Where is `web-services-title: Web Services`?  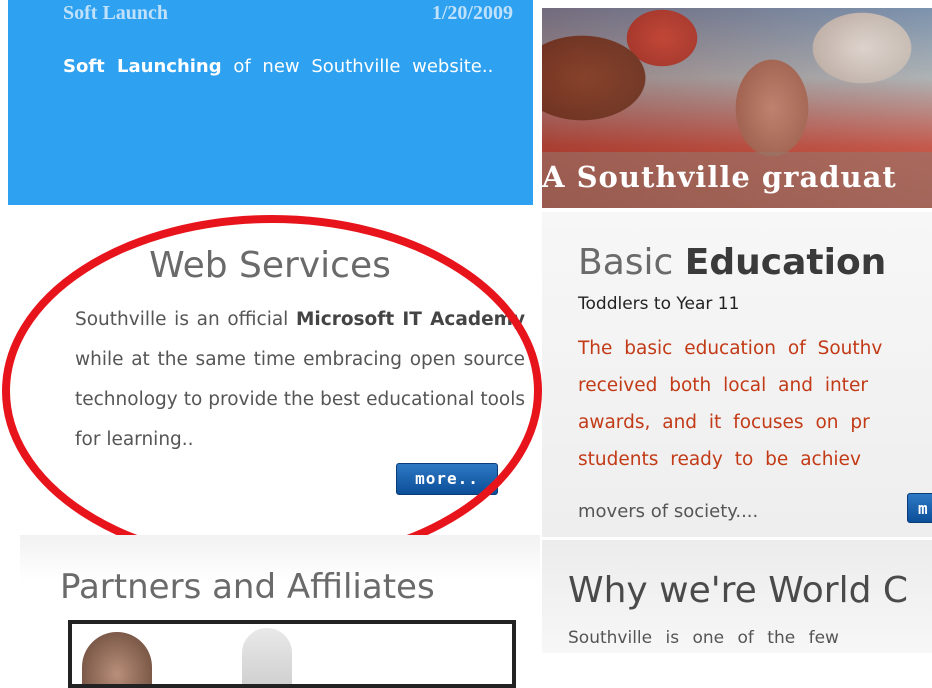
web-services-title: Web Services is located at coordinates (270, 265).